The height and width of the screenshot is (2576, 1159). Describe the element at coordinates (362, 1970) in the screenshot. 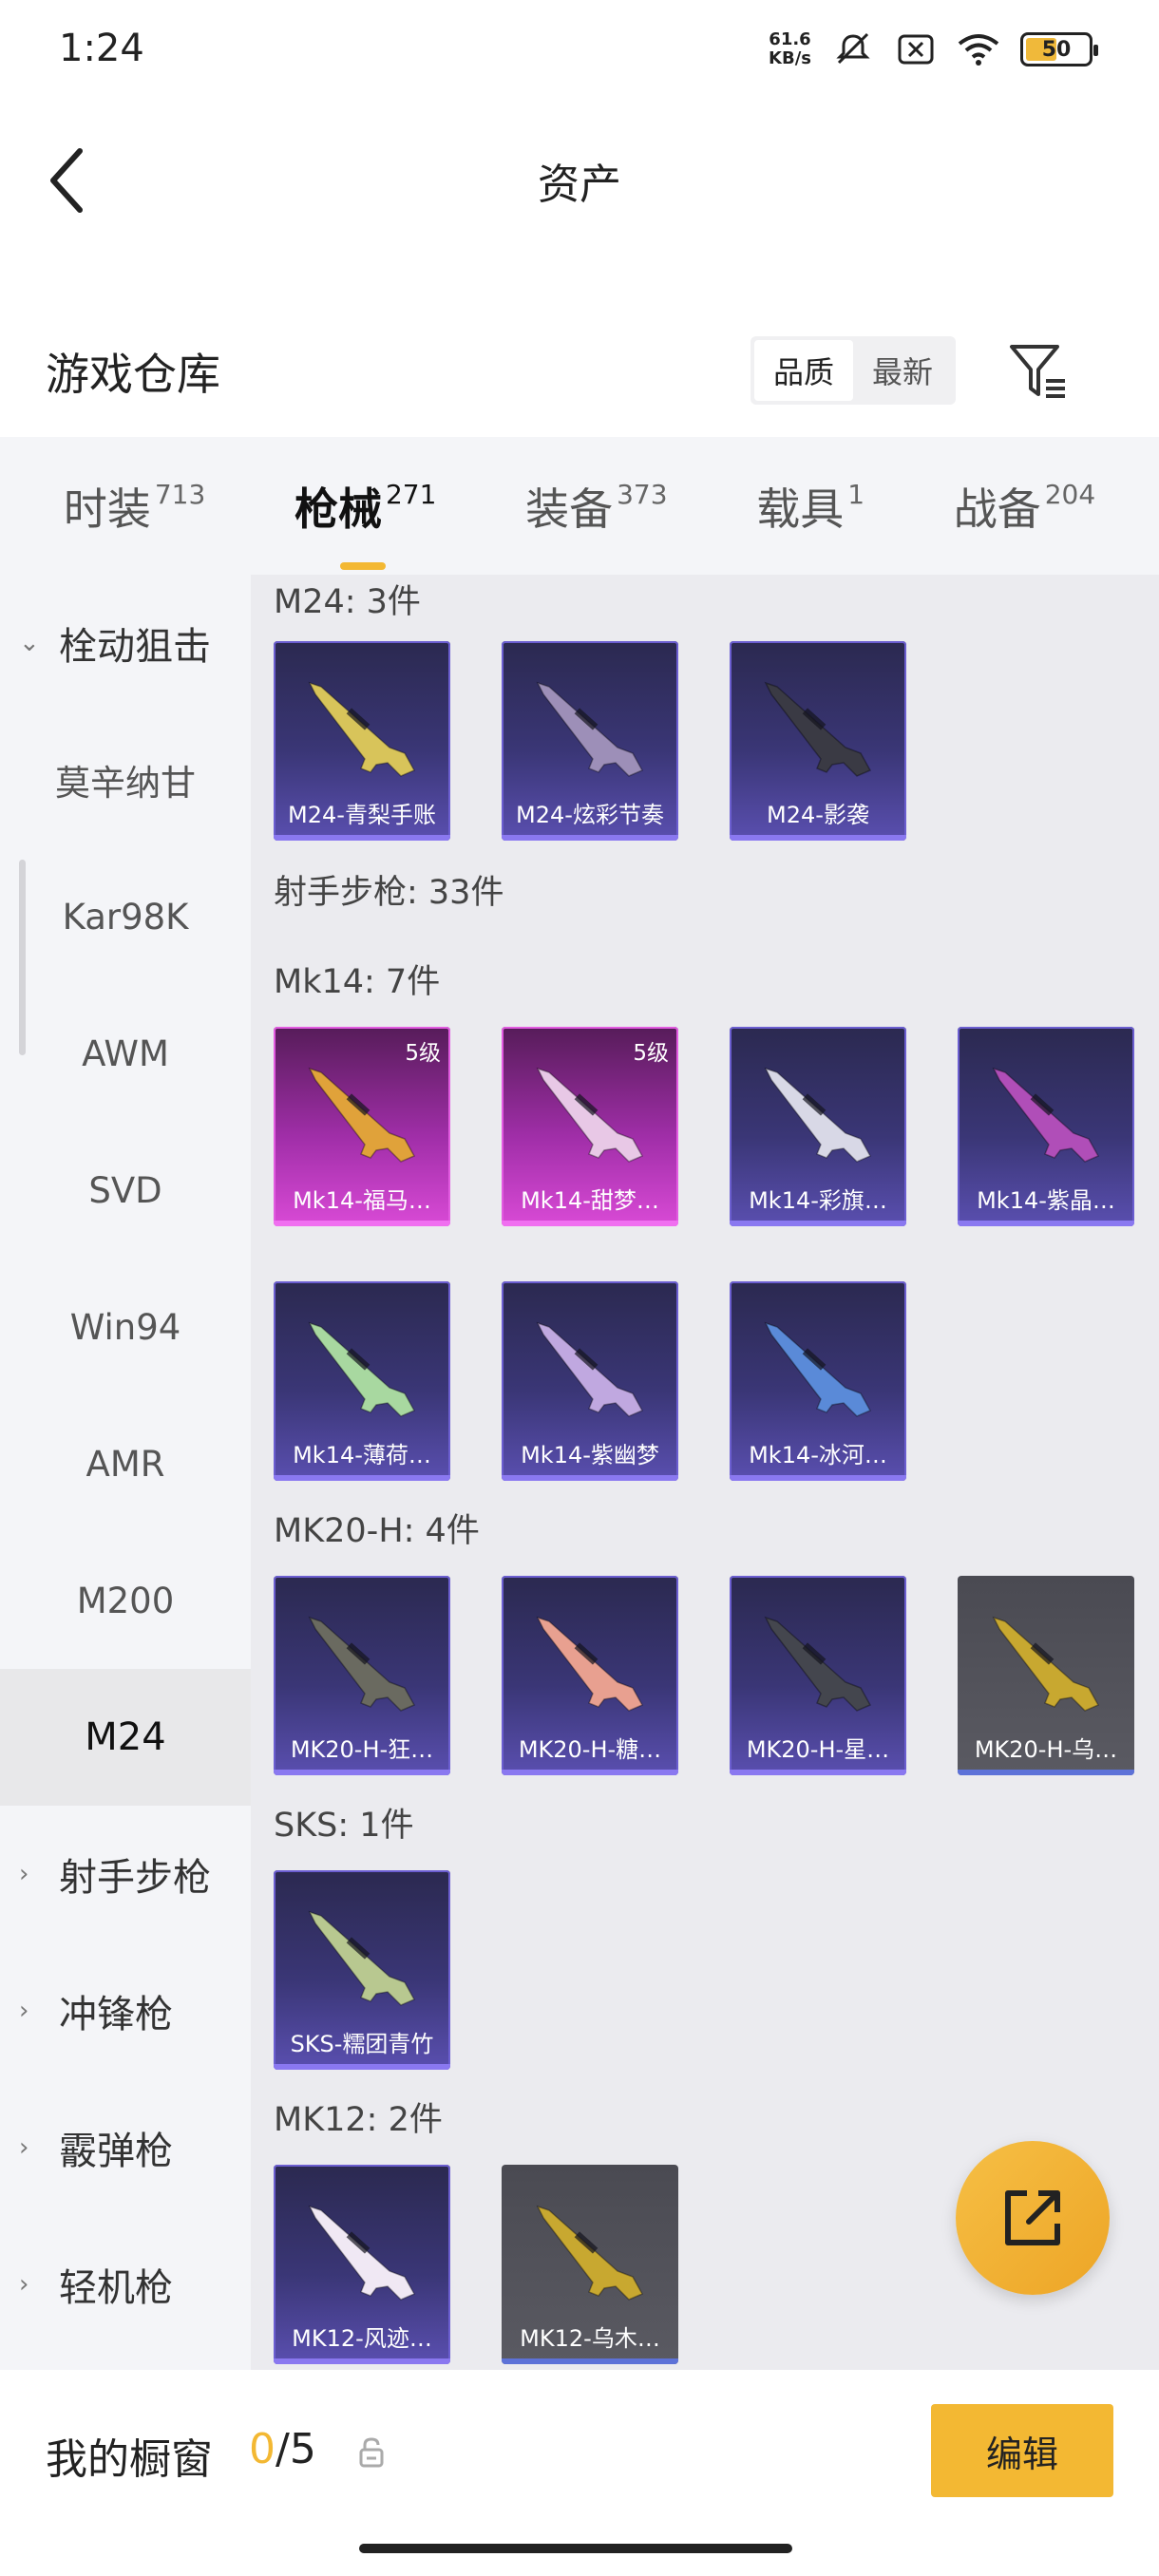

I see `weapon-card: SKS-糯团青竹` at that location.